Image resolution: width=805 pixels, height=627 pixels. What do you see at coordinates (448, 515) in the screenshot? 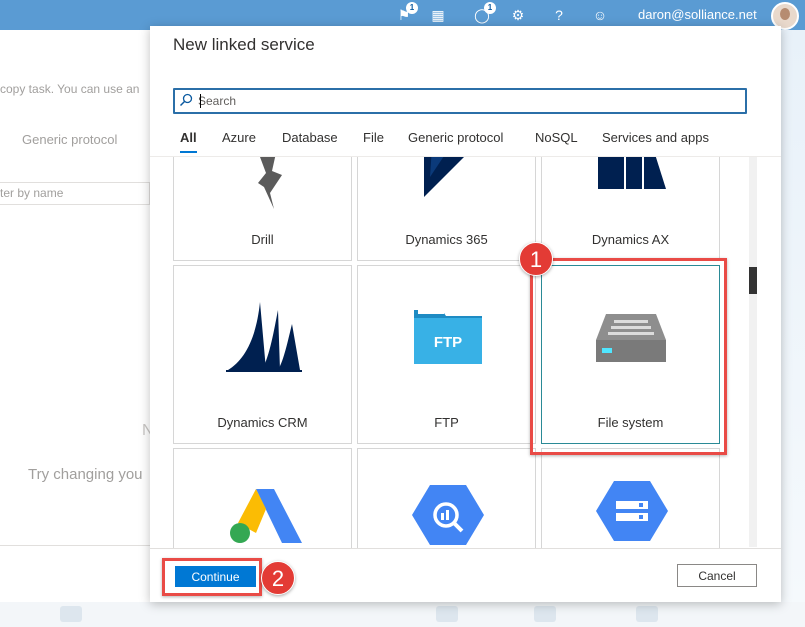
I see `google-bigquery-icon` at bounding box center [448, 515].